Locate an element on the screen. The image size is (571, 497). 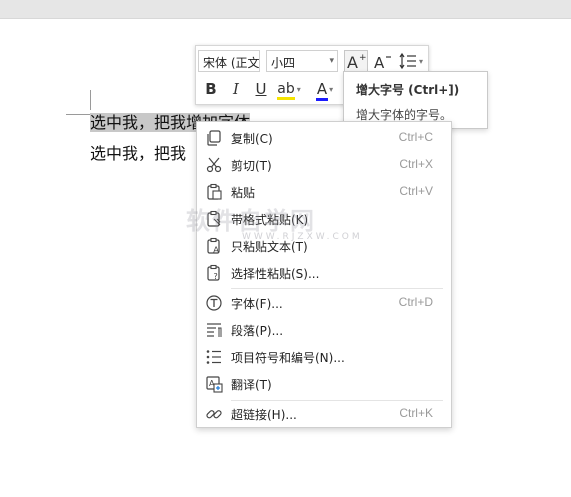
font-size-decrease-icon: A is located at coordinates (382, 62).